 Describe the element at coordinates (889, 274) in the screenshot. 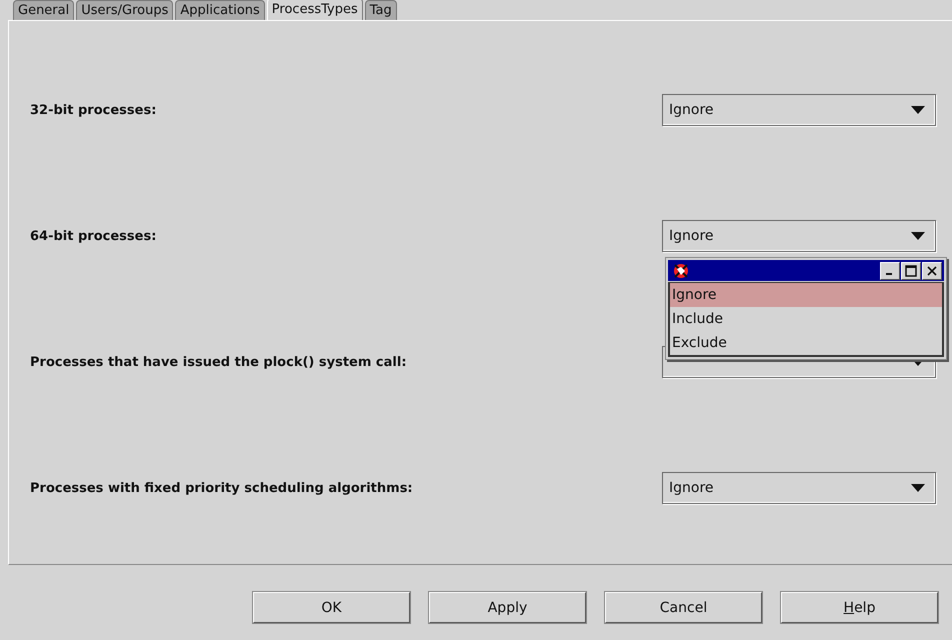

I see `minimize-icon` at that location.